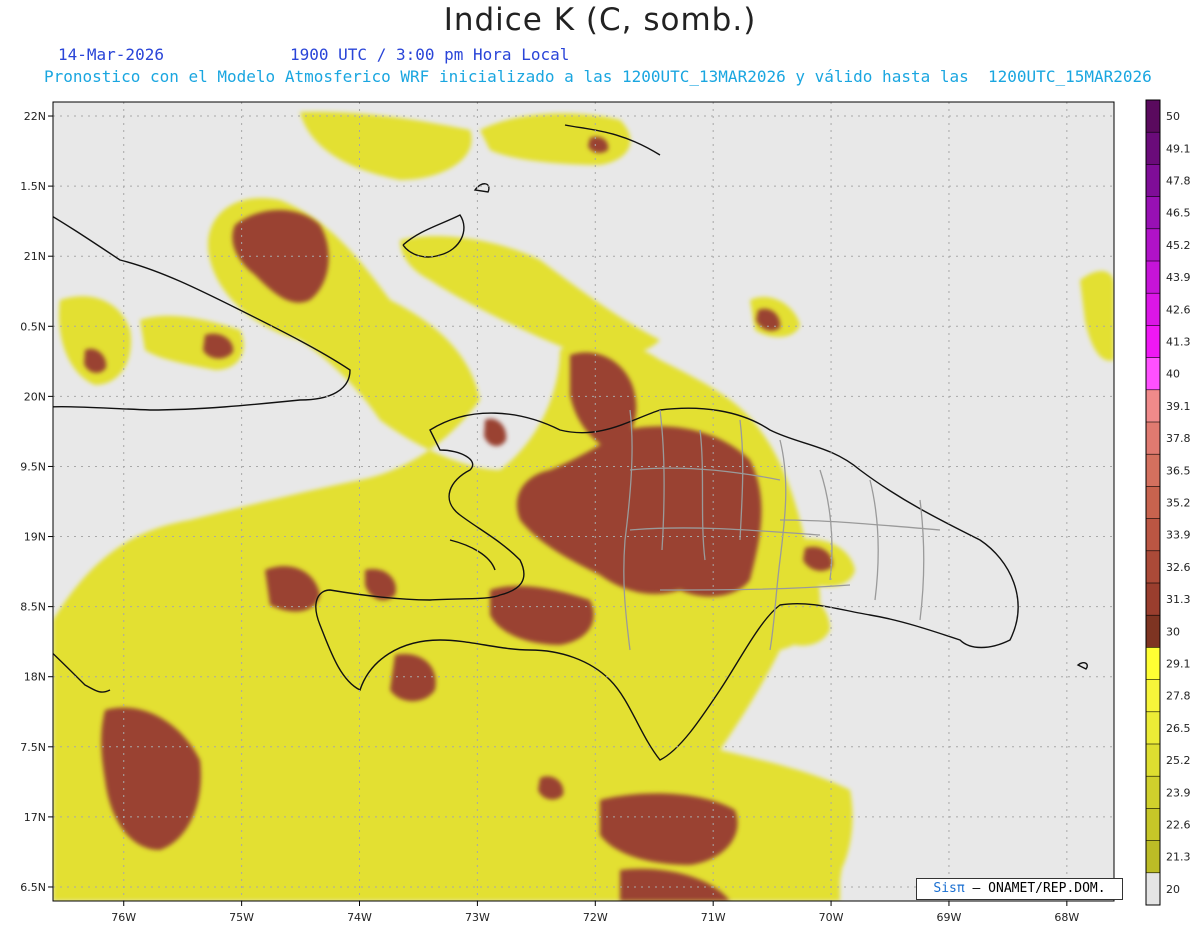 This screenshot has width=1200, height=927. What do you see at coordinates (33, 607) in the screenshot?
I see `lat-tick-label: 8.5N` at bounding box center [33, 607].